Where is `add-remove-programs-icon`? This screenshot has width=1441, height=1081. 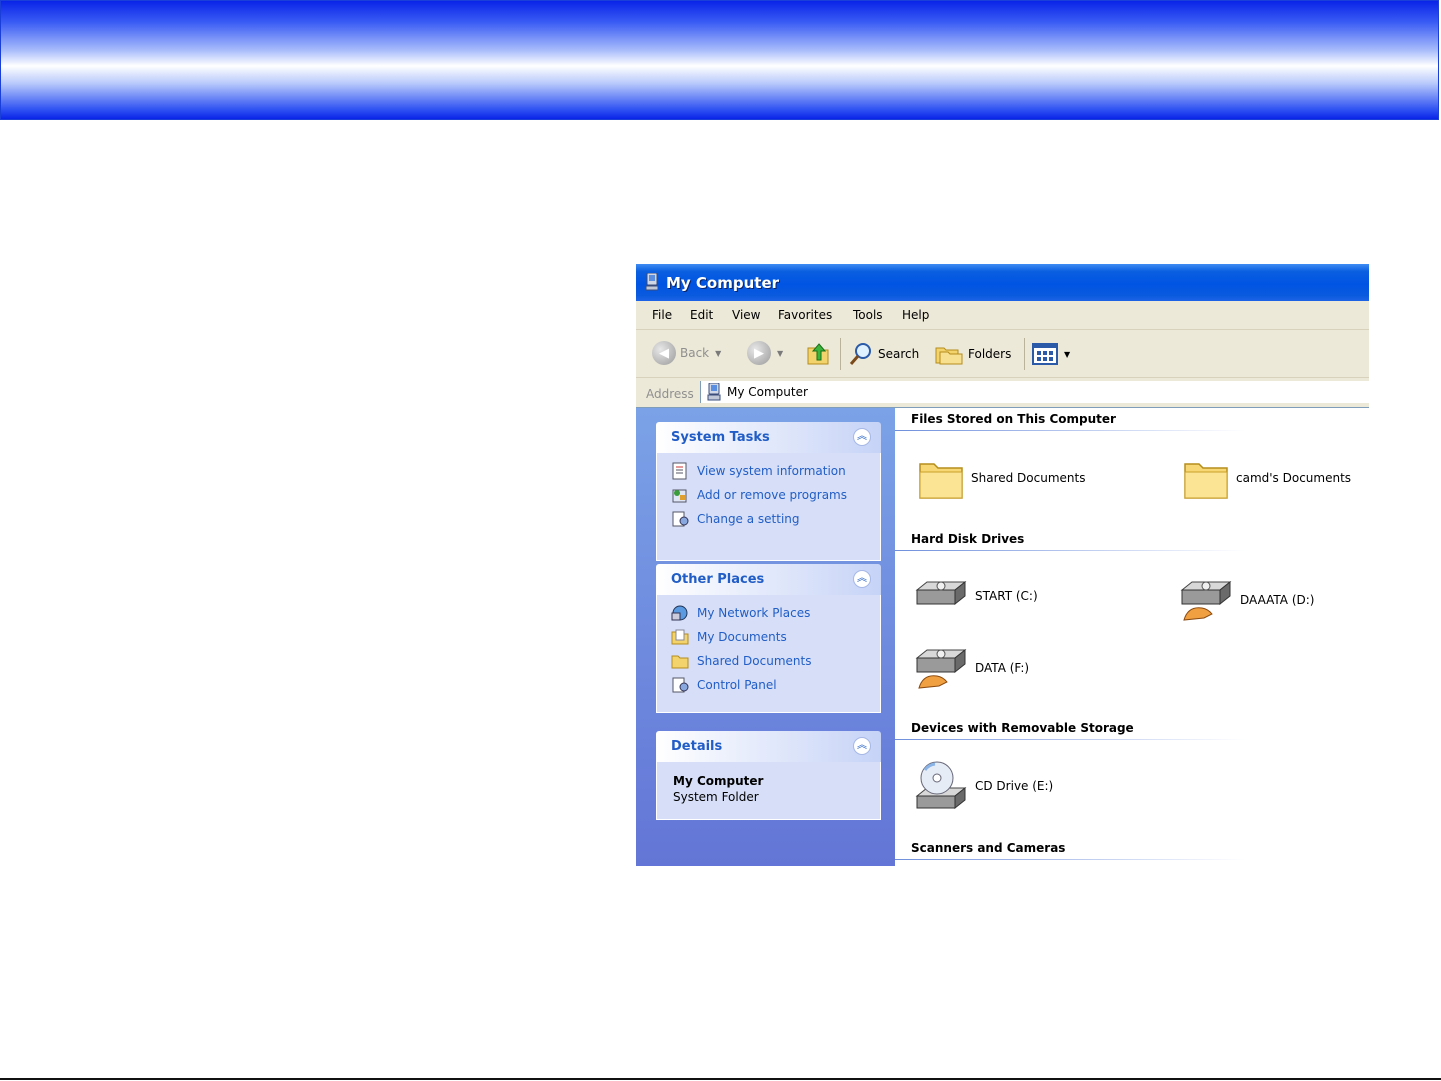
add-remove-programs-icon is located at coordinates (679, 496).